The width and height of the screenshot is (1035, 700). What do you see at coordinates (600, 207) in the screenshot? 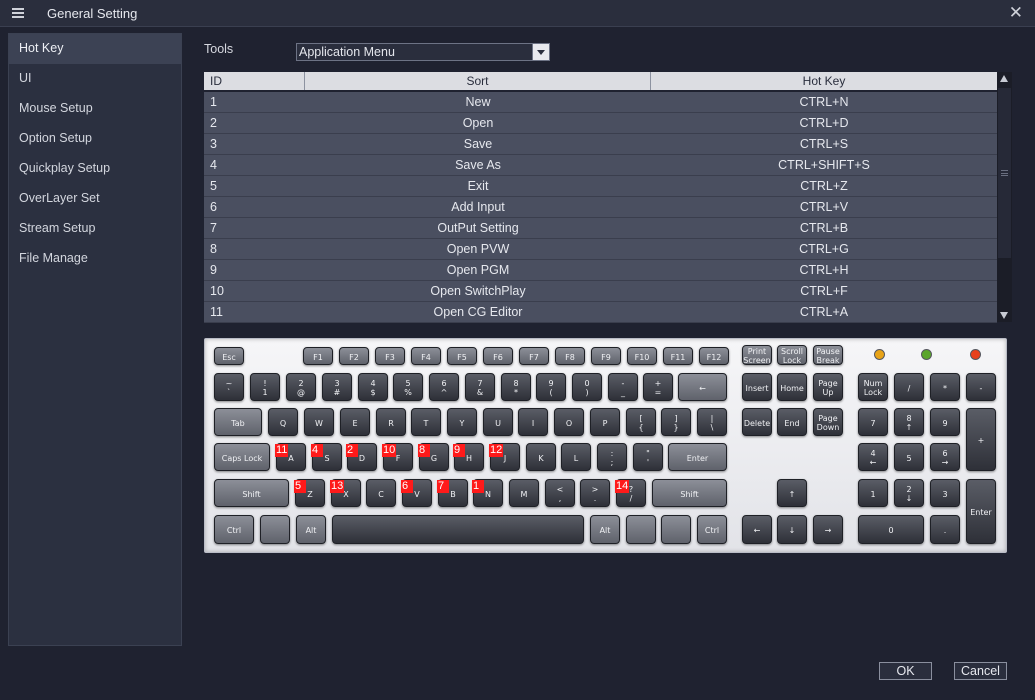
I see `table-row: 6 Add Input CTRL+V` at bounding box center [600, 207].